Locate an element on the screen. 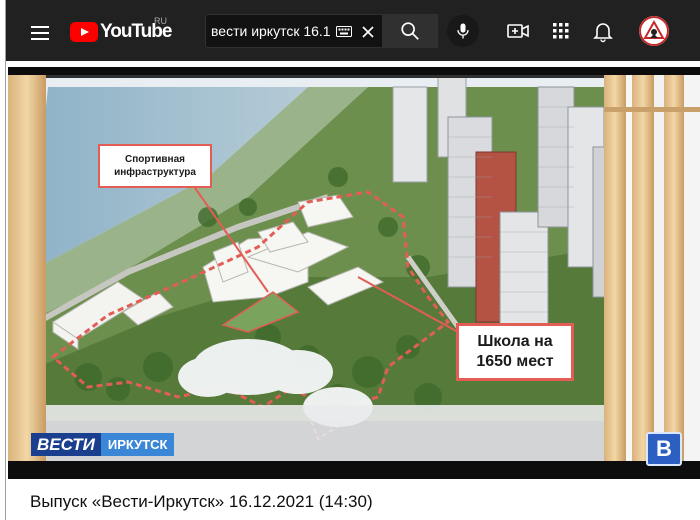 Image resolution: width=700 pixels, height=520 pixels. logo-region: RU is located at coordinates (160, 21).